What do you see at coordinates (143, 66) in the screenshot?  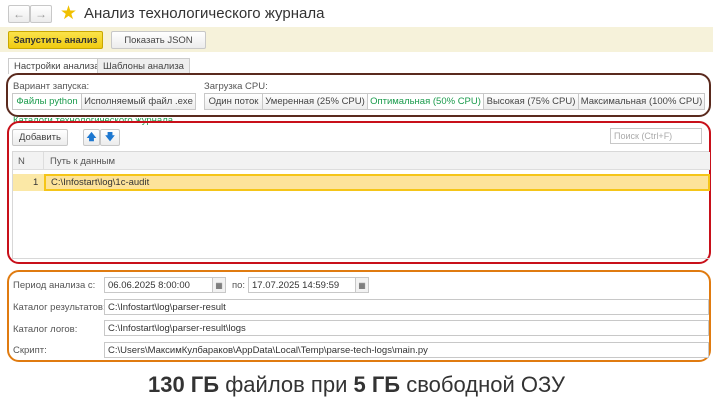 I see `tab-templates: Шаблоны анализа` at bounding box center [143, 66].